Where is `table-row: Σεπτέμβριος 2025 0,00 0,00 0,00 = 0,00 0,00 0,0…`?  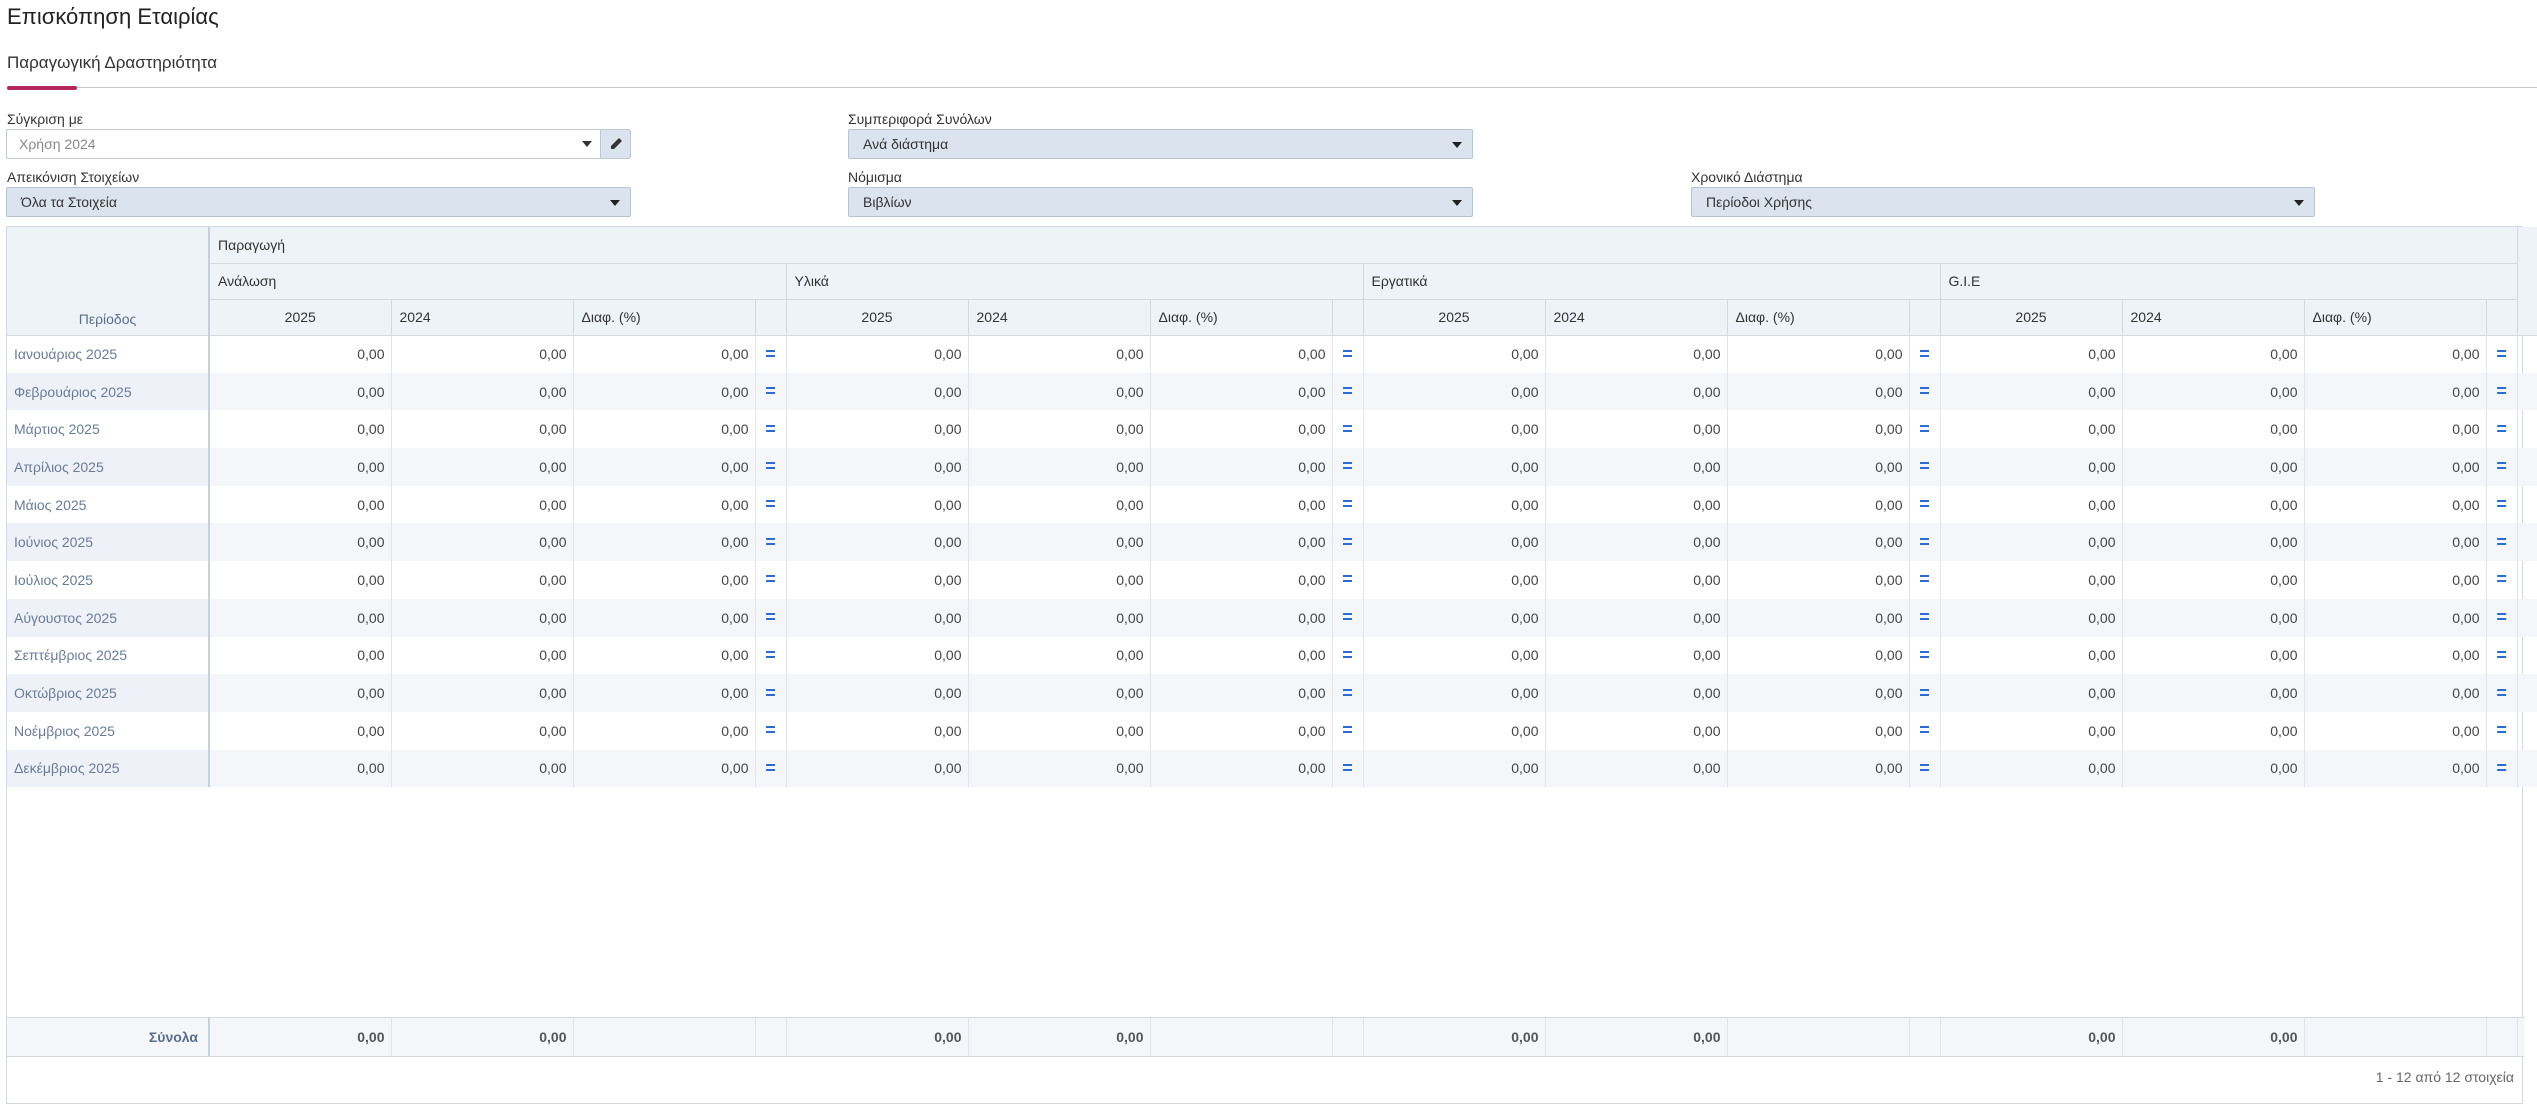
table-row: Σεπτέμβριος 2025 0,00 0,00 0,00 = 0,00 0,00 0,0… is located at coordinates (1272, 655).